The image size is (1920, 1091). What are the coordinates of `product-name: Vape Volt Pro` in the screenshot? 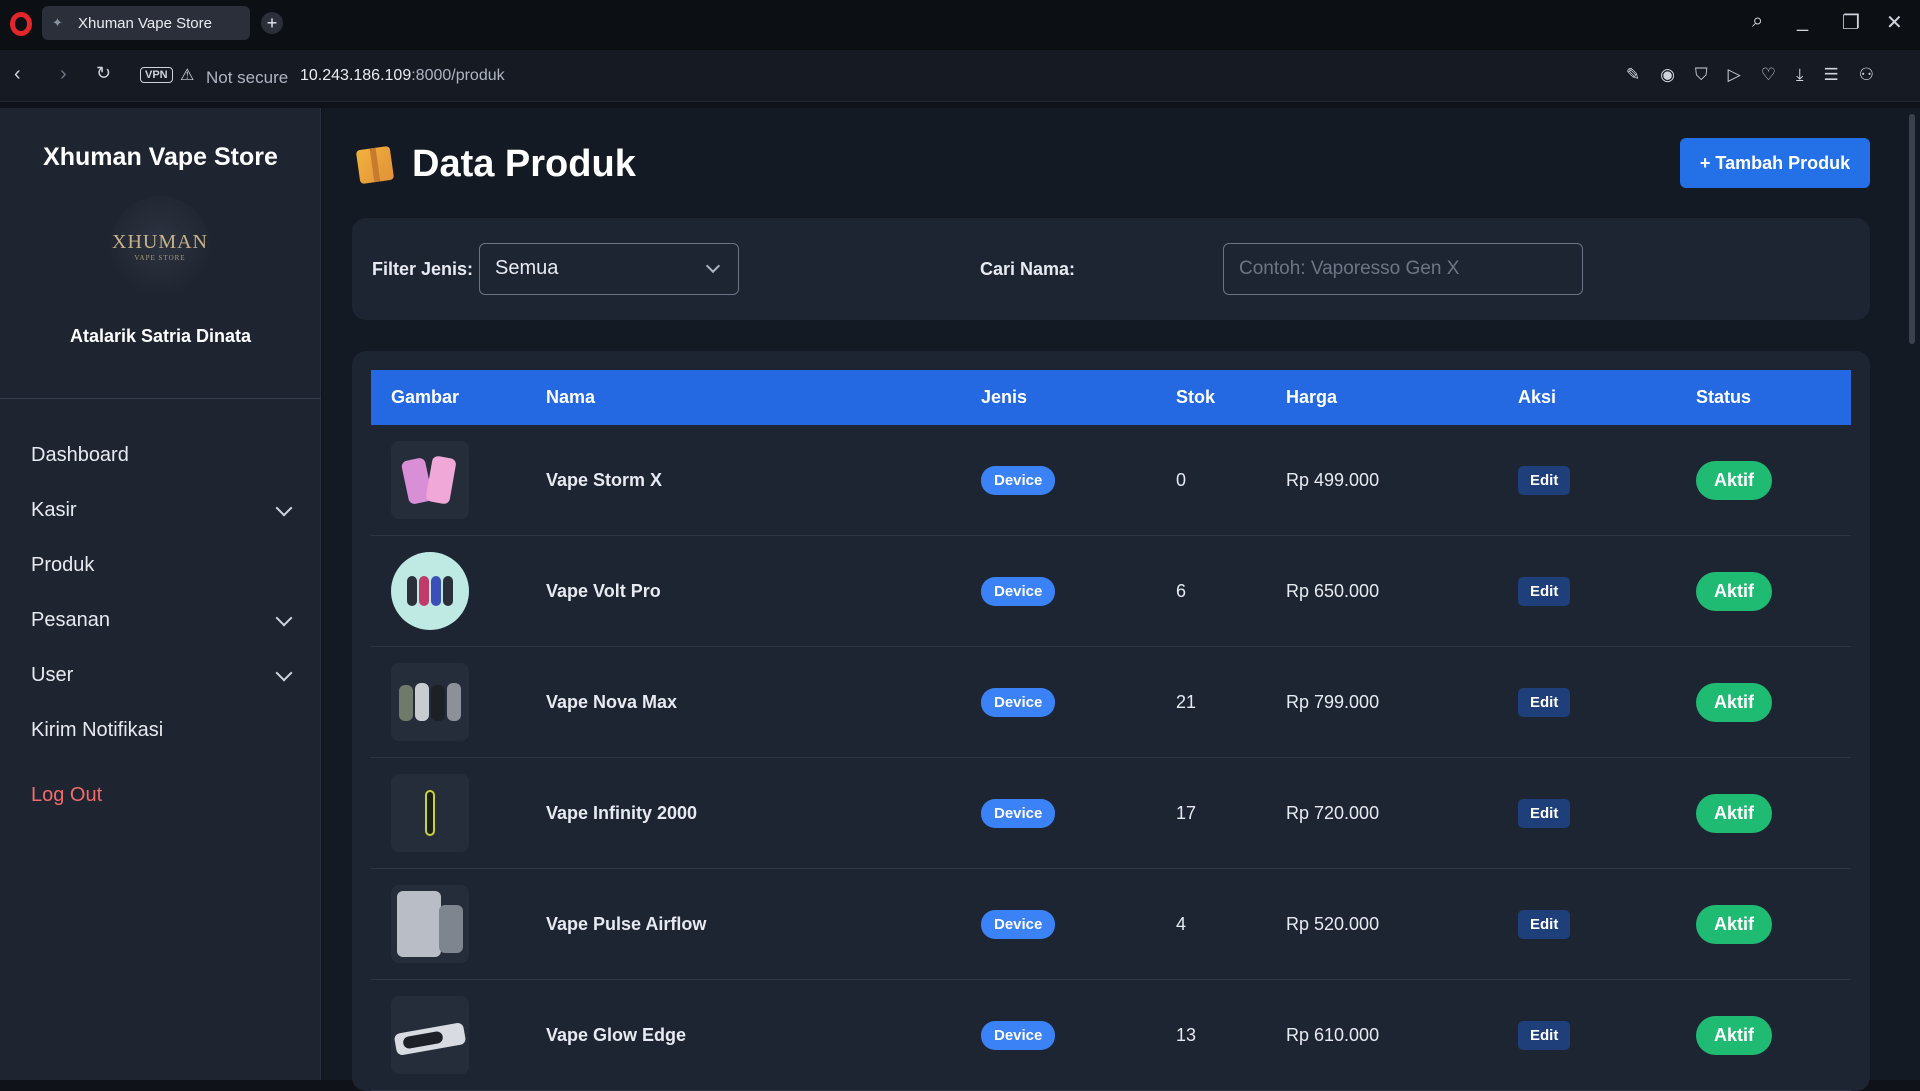 It's located at (603, 590).